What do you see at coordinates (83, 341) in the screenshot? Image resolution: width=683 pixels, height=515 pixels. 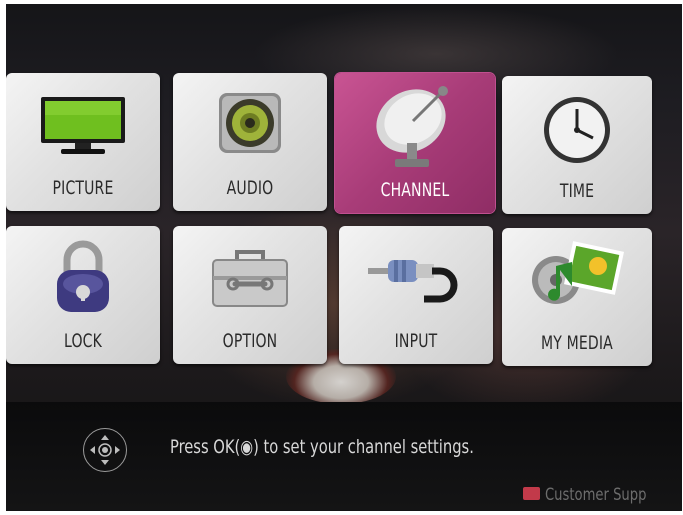 I see `menu-label: LOCK` at bounding box center [83, 341].